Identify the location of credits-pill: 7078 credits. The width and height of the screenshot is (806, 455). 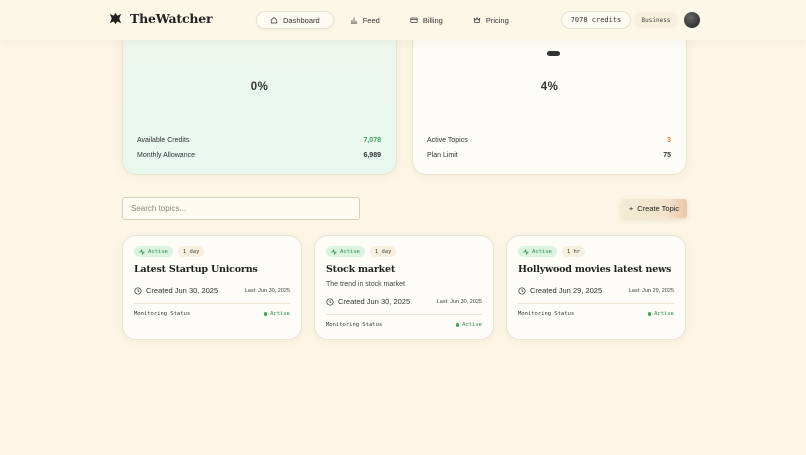
(596, 20).